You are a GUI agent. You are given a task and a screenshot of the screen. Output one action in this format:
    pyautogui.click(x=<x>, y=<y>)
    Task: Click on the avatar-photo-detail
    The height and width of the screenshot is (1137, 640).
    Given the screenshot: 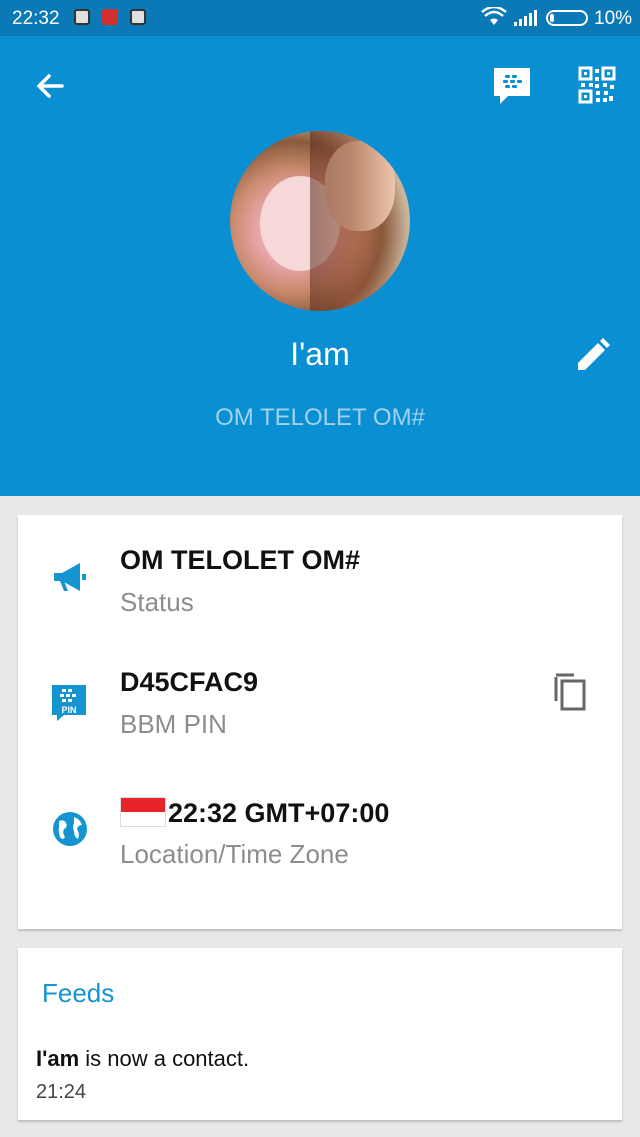 What is the action you would take?
    pyautogui.click(x=360, y=221)
    